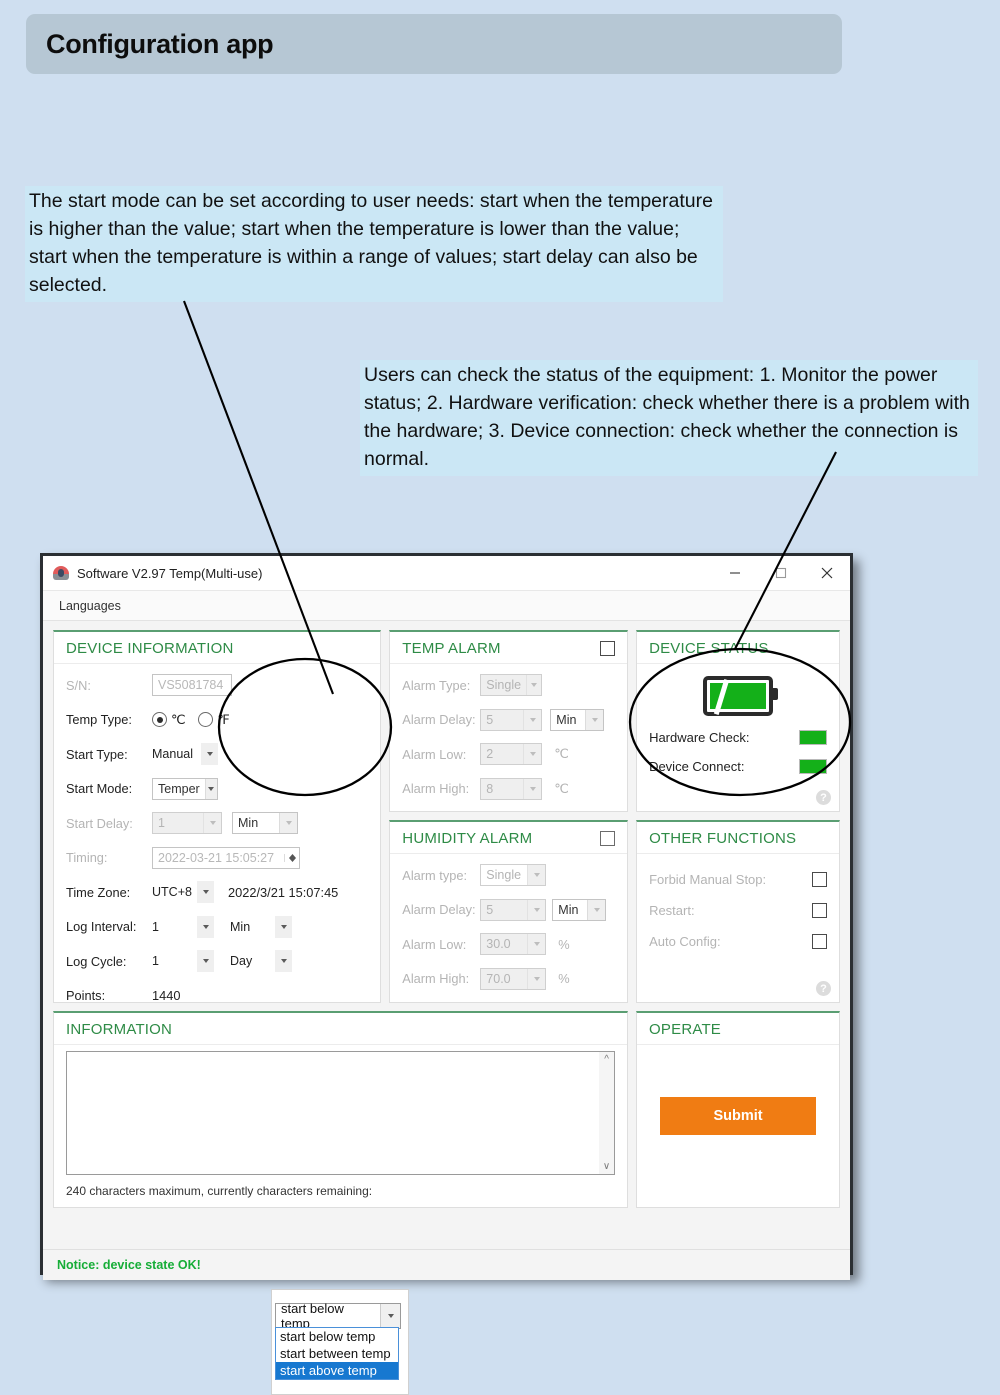  I want to click on select-humidity-alarm-high: 70.0, so click(513, 978).